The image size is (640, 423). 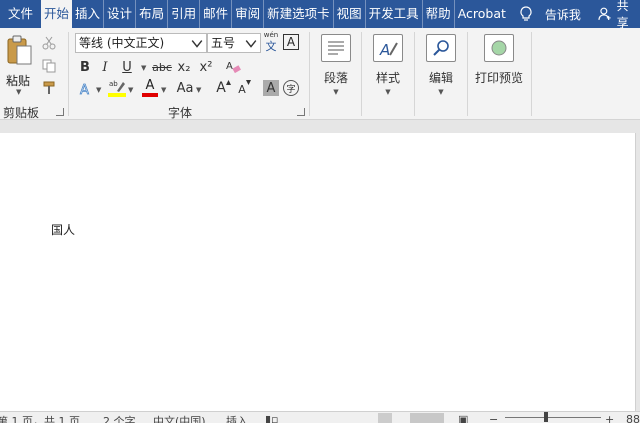 I want to click on copy-icon, so click(x=49, y=66).